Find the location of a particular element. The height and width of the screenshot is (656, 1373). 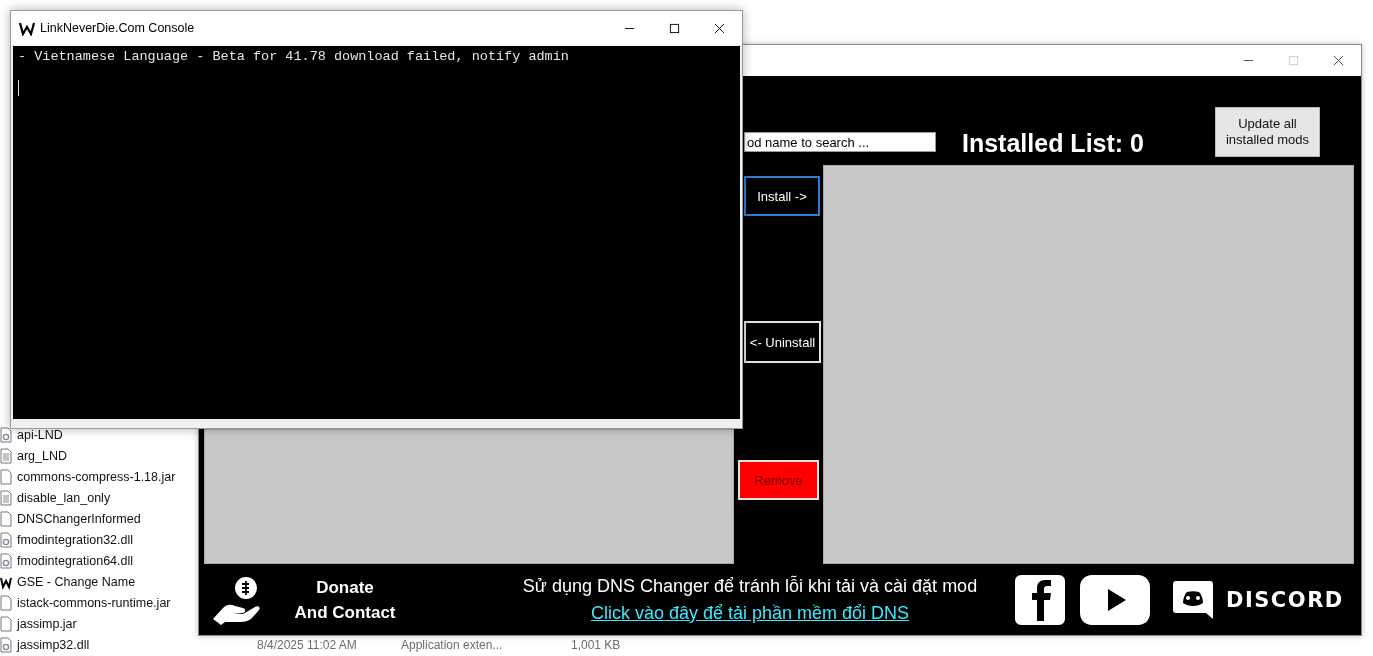

dns-download-link: Click vào đây để tải phần mềm đổi DNS is located at coordinates (750, 613).